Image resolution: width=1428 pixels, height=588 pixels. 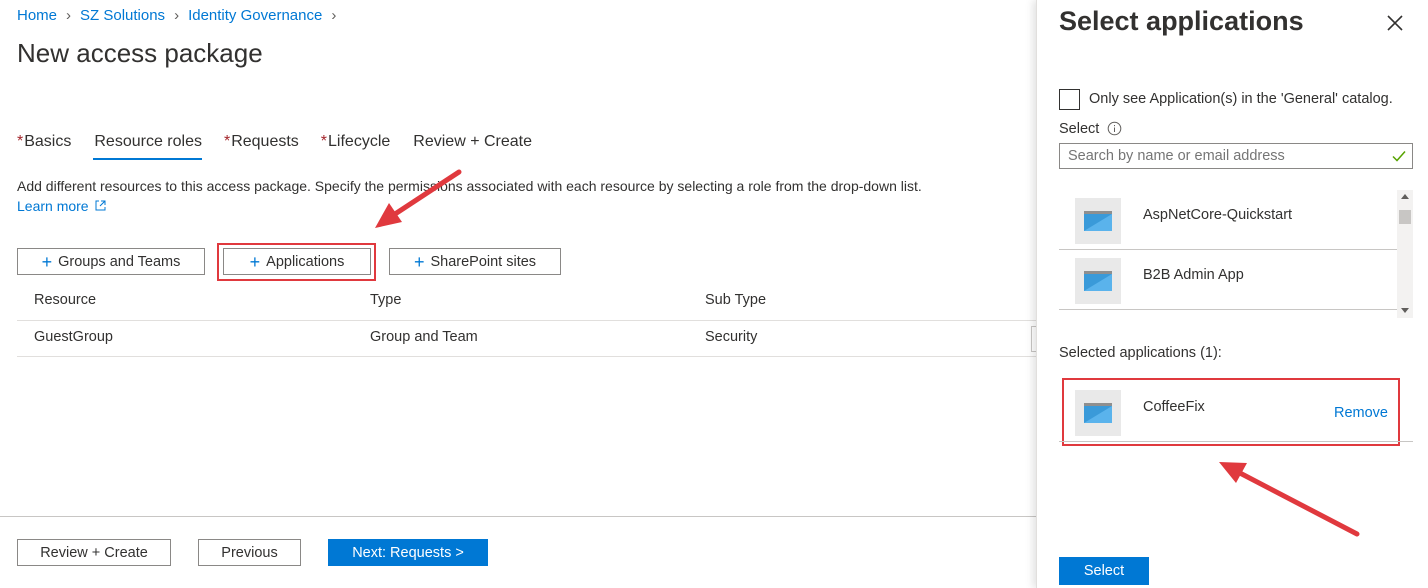 I want to click on button-label: Next: Requests >, so click(x=408, y=552).